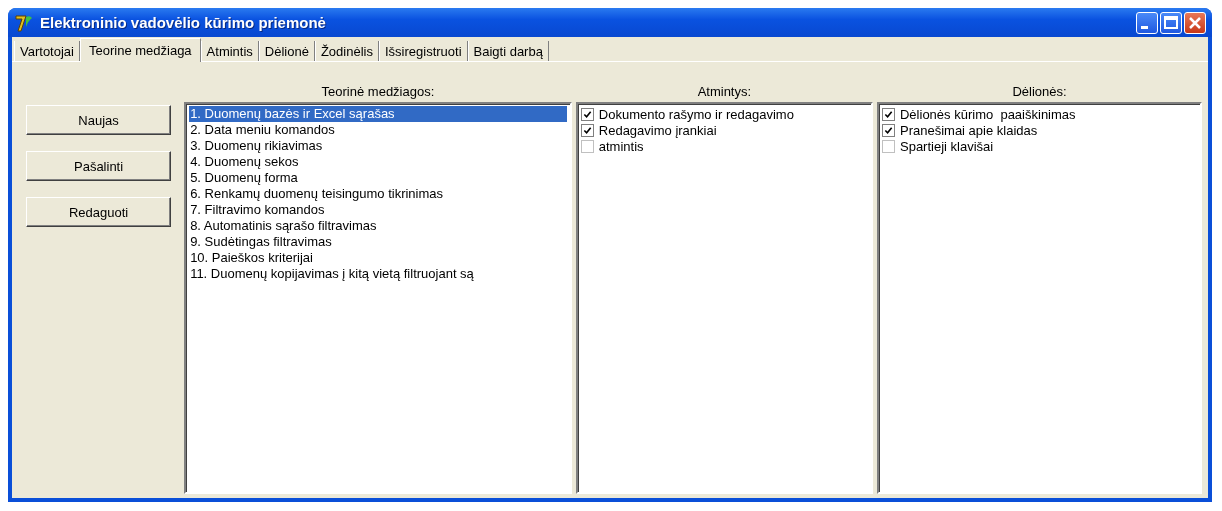 This screenshot has width=1222, height=511. Describe the element at coordinates (378, 162) in the screenshot. I see `list-item: 4. Duomenų sekos` at that location.